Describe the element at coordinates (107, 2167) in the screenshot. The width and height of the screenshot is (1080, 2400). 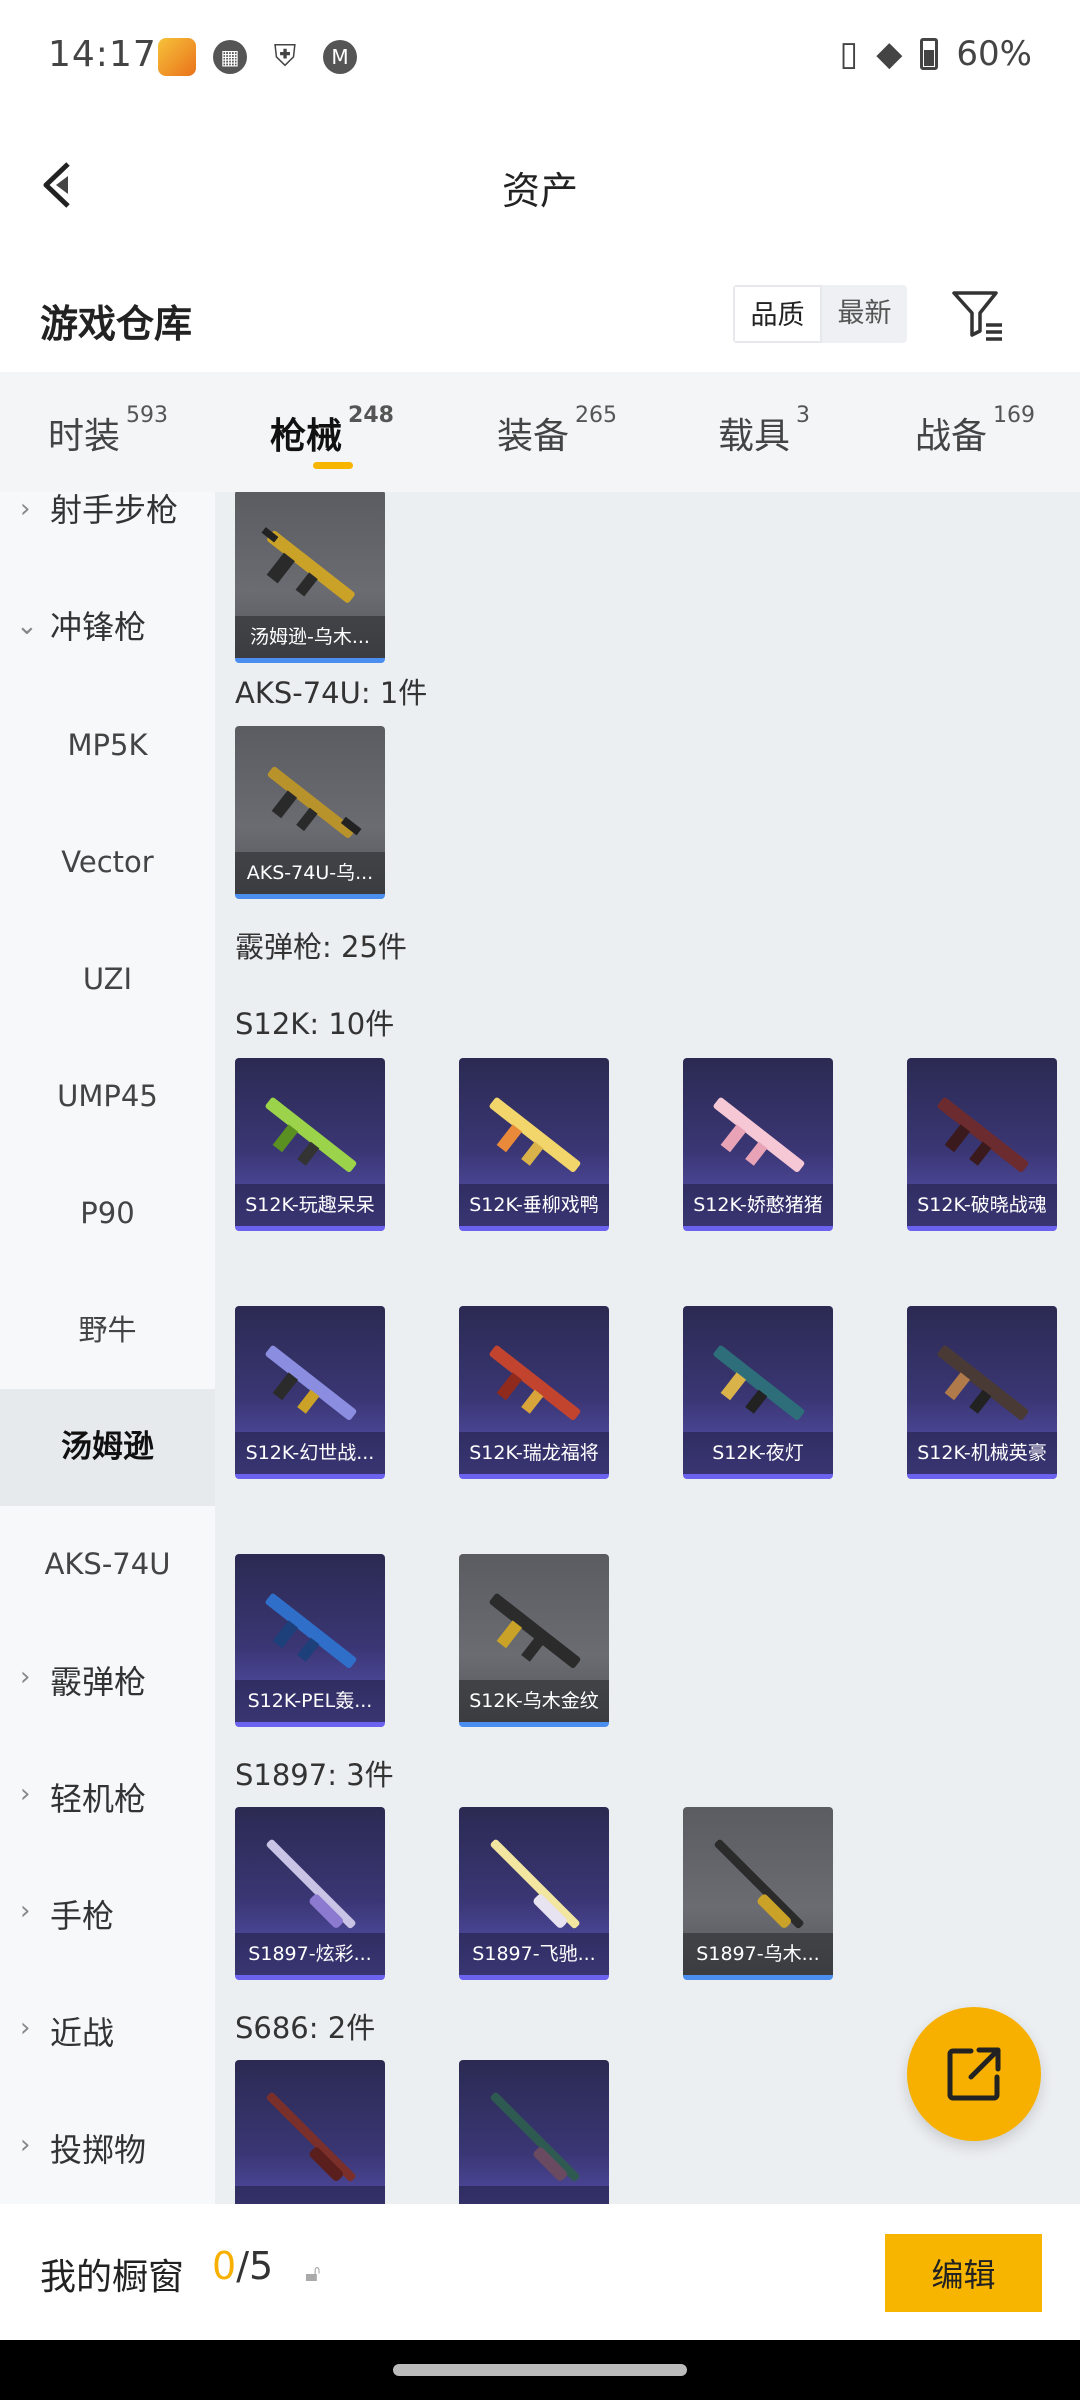
I see `sidebar-item-throwable: › 投掷物` at that location.